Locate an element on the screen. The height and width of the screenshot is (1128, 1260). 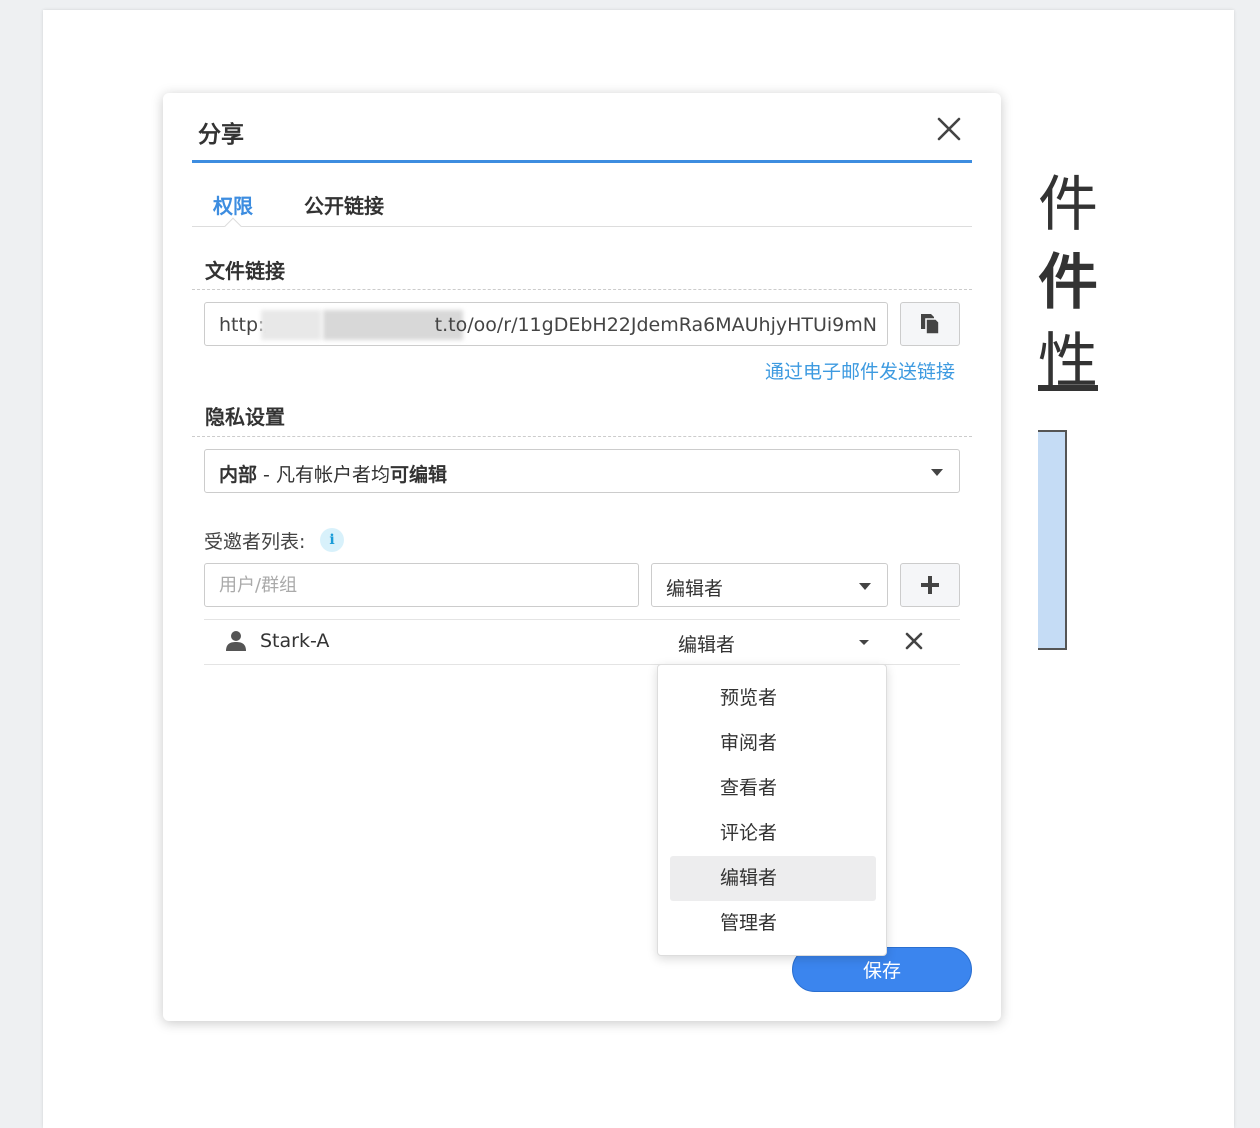
close-icon is located at coordinates (949, 129).